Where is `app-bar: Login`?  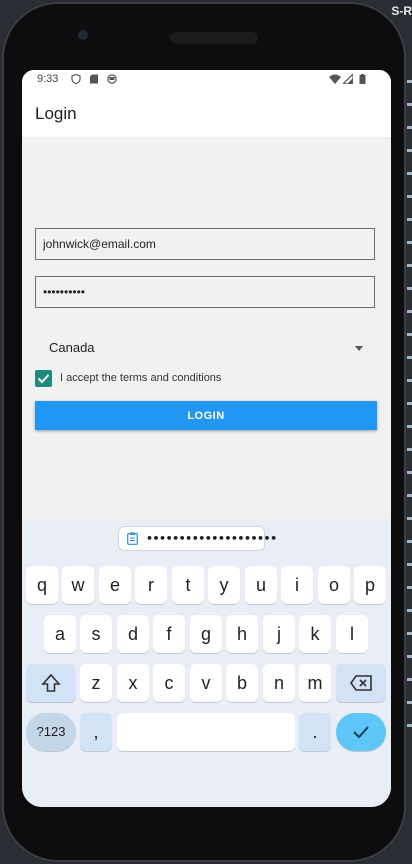
app-bar: Login is located at coordinates (206, 113).